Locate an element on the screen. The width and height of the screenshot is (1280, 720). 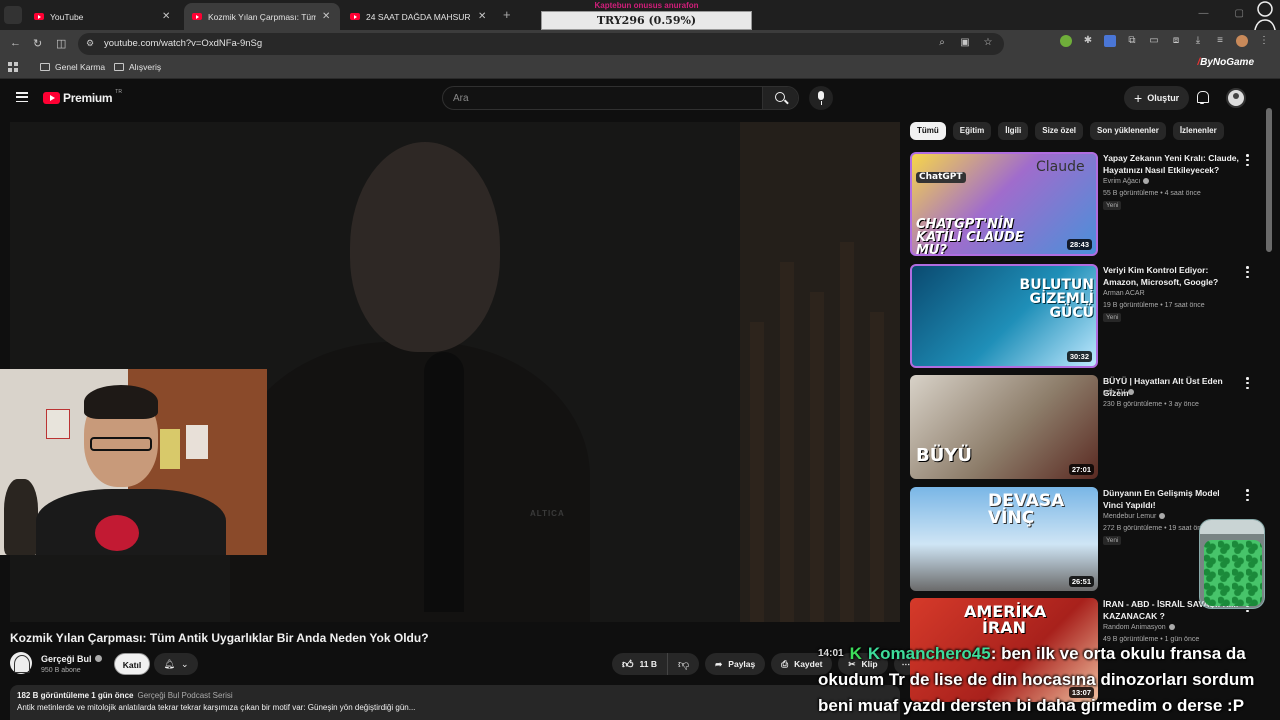
chip-son-yuklenenler: Son yüklenenler is located at coordinates (1128, 131).